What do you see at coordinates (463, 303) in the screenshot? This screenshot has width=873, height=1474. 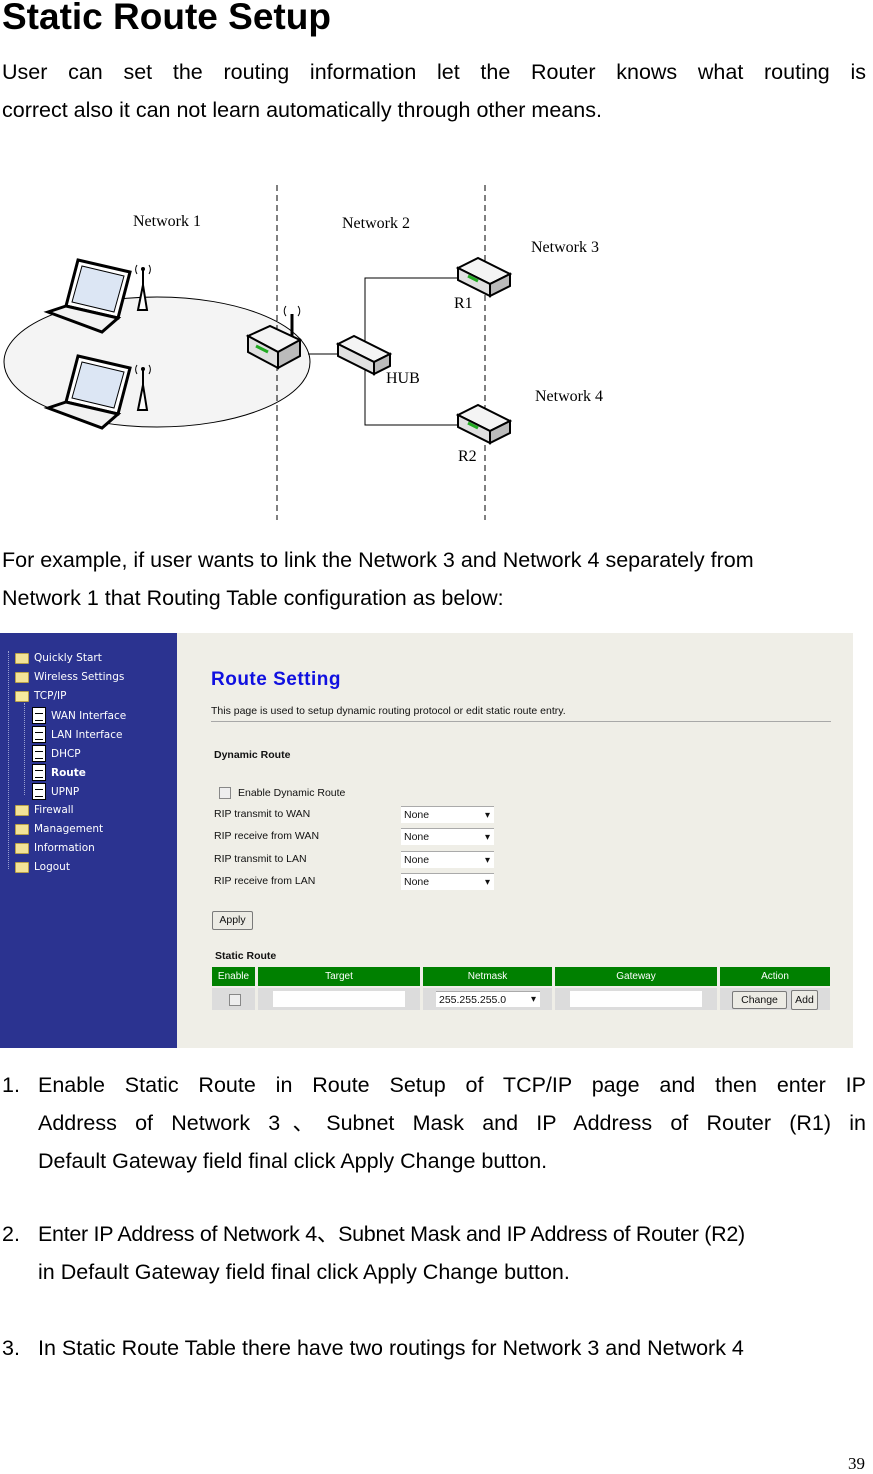 I see `label-r1: R1` at bounding box center [463, 303].